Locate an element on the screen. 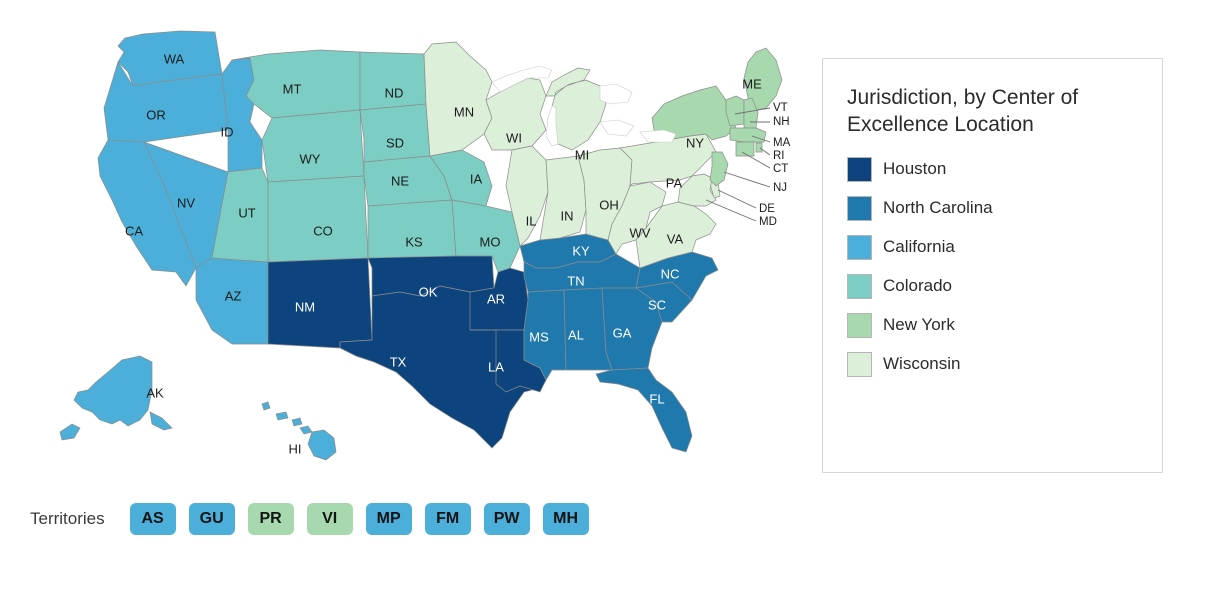 This screenshot has width=1231, height=605. legend-item-wisconsin: Wisconsin is located at coordinates (992, 364).